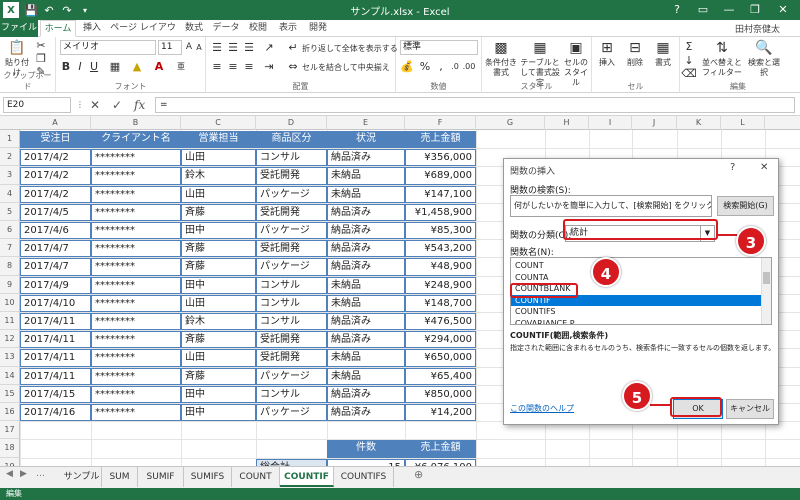 This screenshot has width=800, height=500. Describe the element at coordinates (10, 357) in the screenshot. I see `row-header: 13` at that location.